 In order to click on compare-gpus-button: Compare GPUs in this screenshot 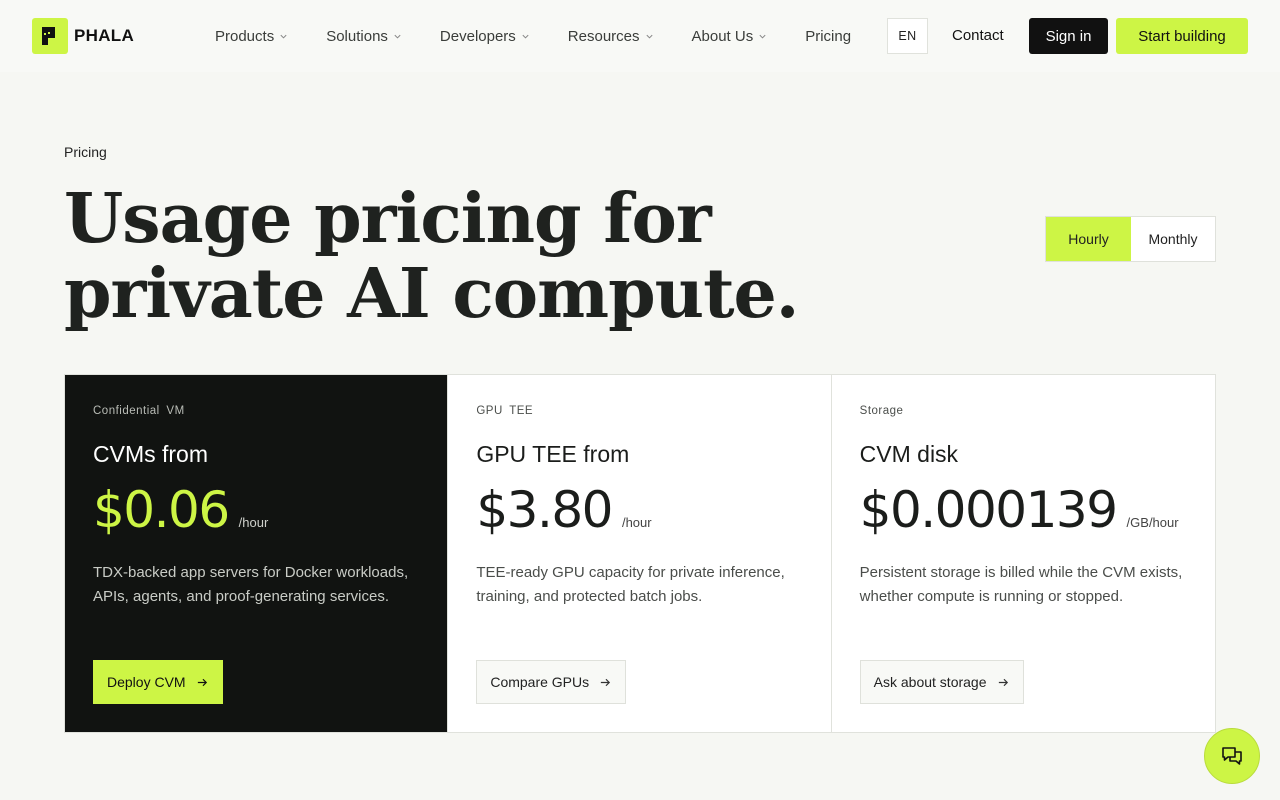, I will do `click(551, 682)`.